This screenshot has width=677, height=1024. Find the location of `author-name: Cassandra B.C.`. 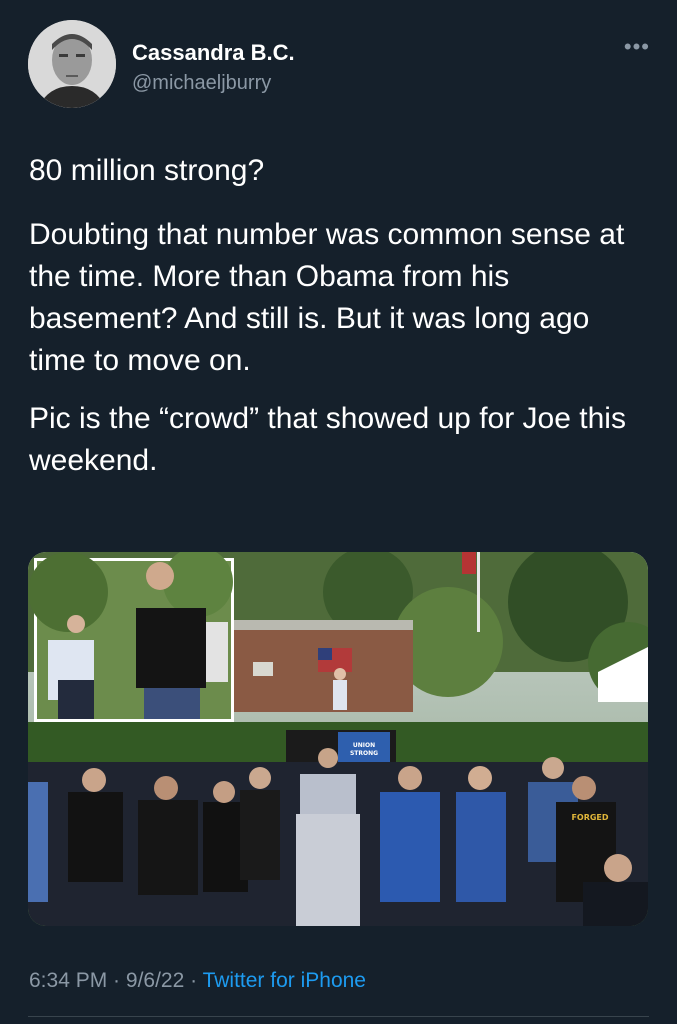

author-name: Cassandra B.C. is located at coordinates (213, 53).